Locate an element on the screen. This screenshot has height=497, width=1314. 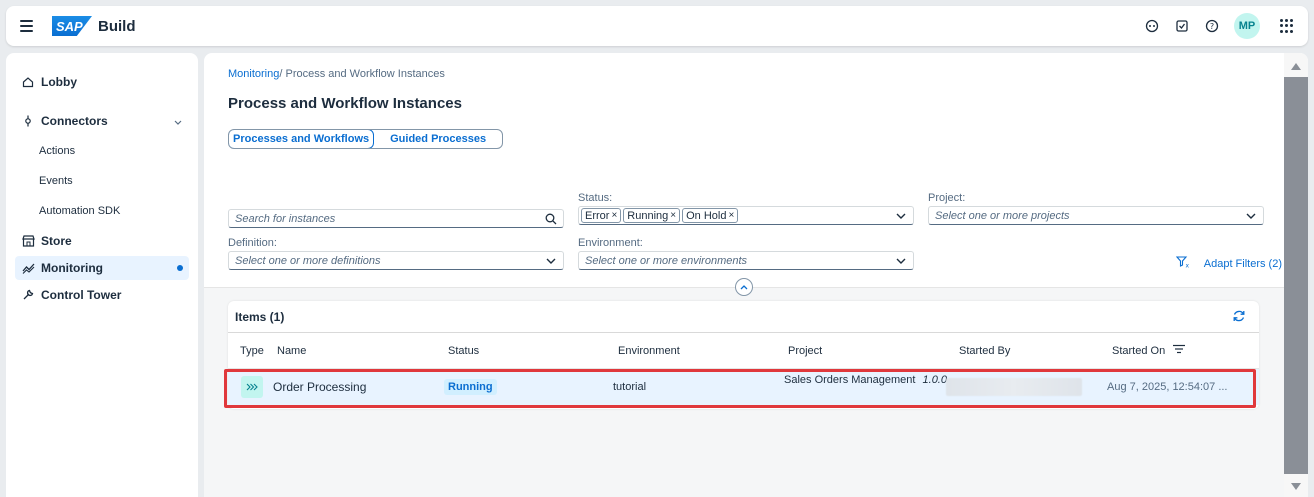
sidebar-item-connectors: Connectors is located at coordinates (102, 121).